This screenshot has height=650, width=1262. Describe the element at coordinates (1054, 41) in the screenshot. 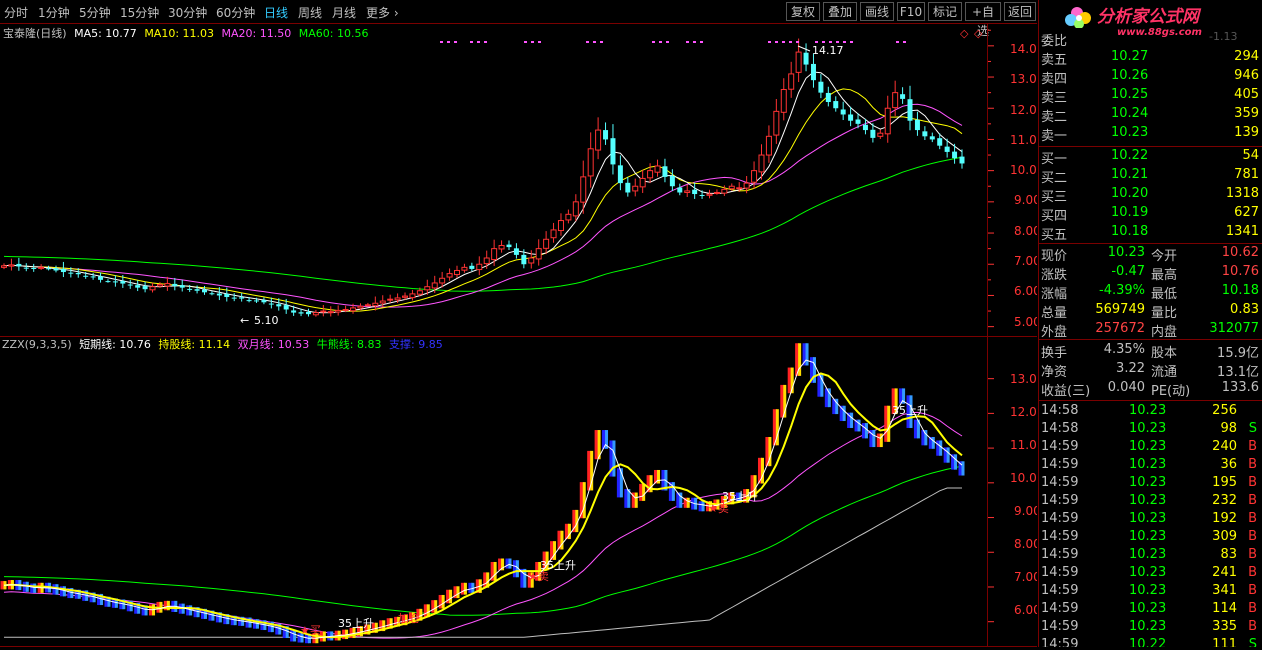

I see `wei-bi-label: 委比` at that location.